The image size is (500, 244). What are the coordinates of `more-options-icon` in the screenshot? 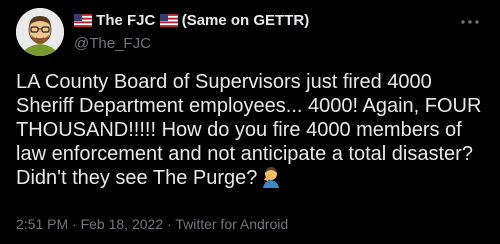 It's located at (470, 22).